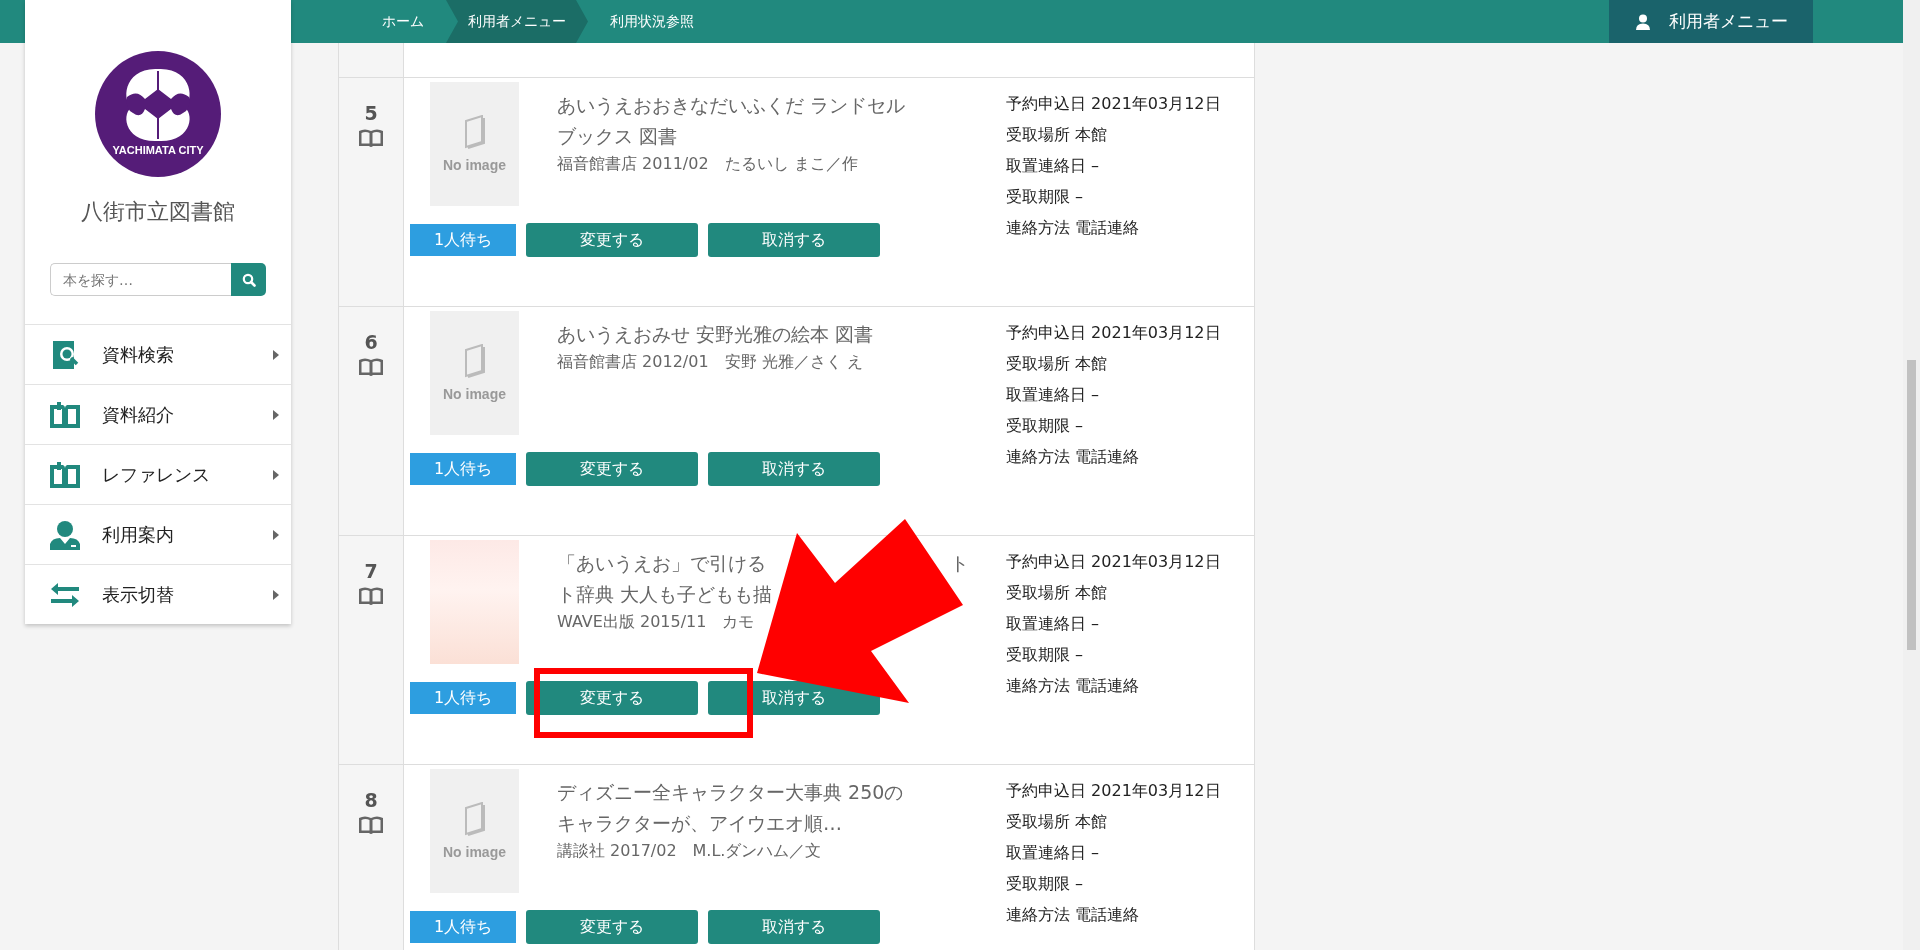 This screenshot has width=1920, height=950. What do you see at coordinates (371, 113) in the screenshot?
I see `row-number: 5` at bounding box center [371, 113].